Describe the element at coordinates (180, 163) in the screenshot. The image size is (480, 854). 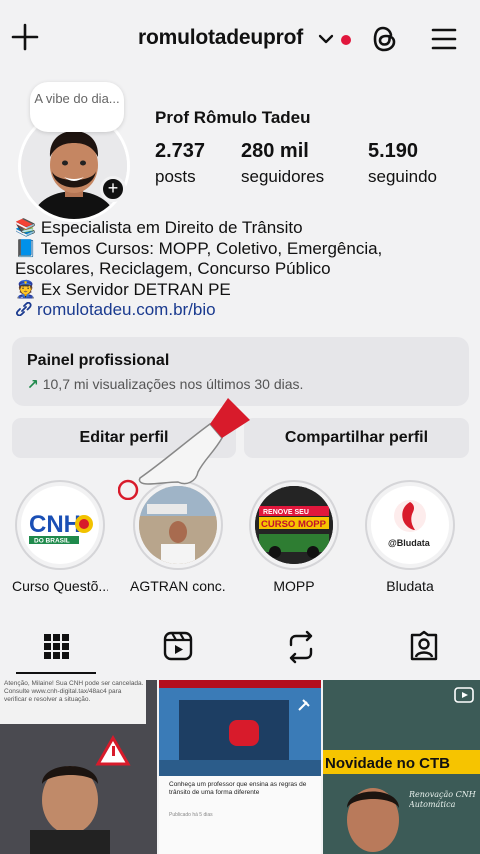
I see `posts-stat: 2.737 posts` at that location.